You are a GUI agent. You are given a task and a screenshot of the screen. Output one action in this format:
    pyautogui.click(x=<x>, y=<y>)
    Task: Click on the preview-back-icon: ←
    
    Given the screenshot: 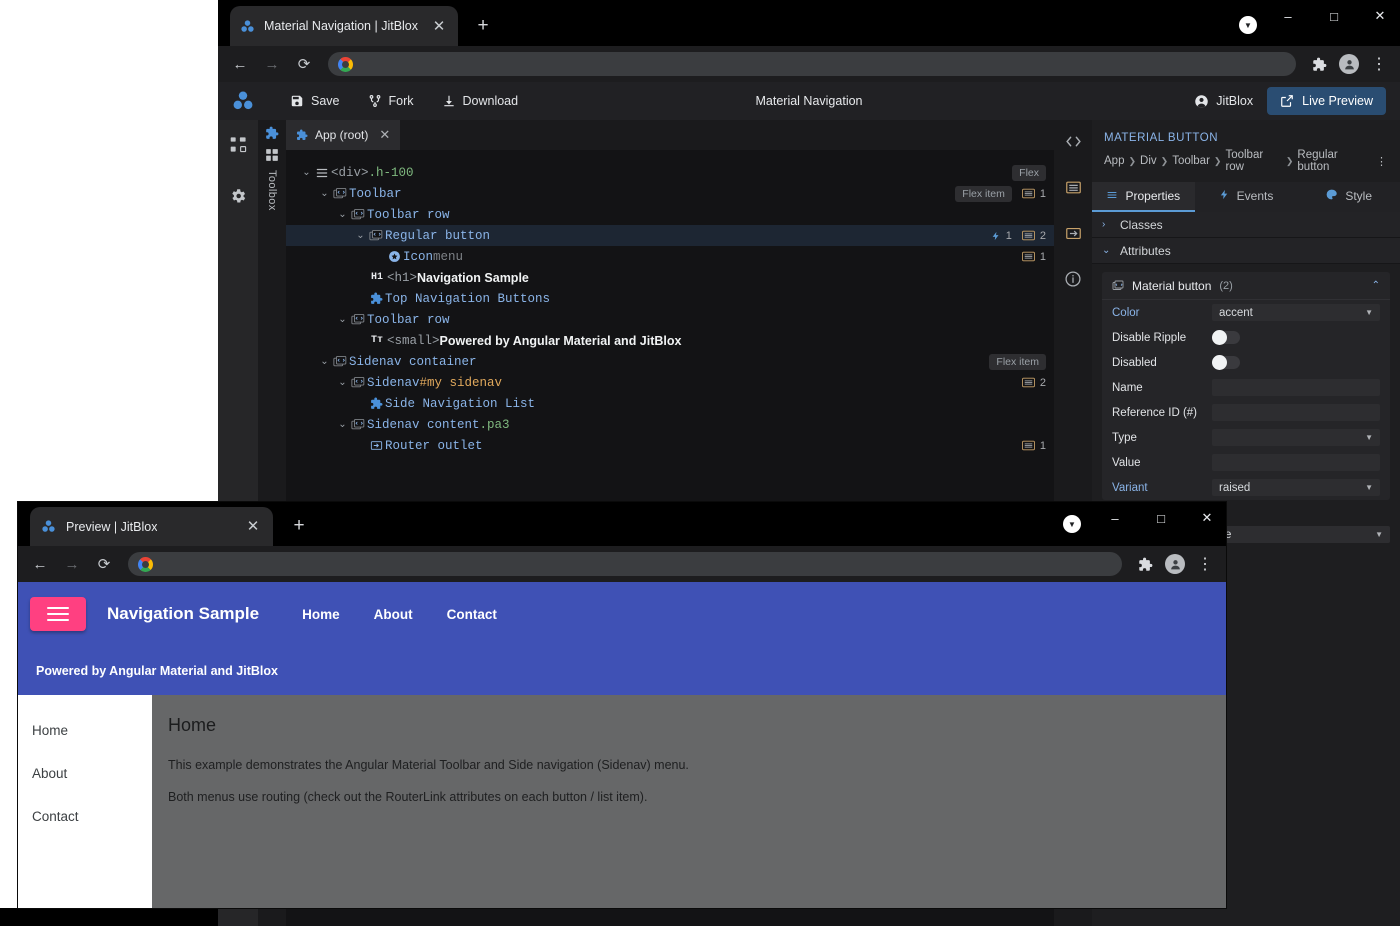 What is the action you would take?
    pyautogui.click(x=40, y=564)
    